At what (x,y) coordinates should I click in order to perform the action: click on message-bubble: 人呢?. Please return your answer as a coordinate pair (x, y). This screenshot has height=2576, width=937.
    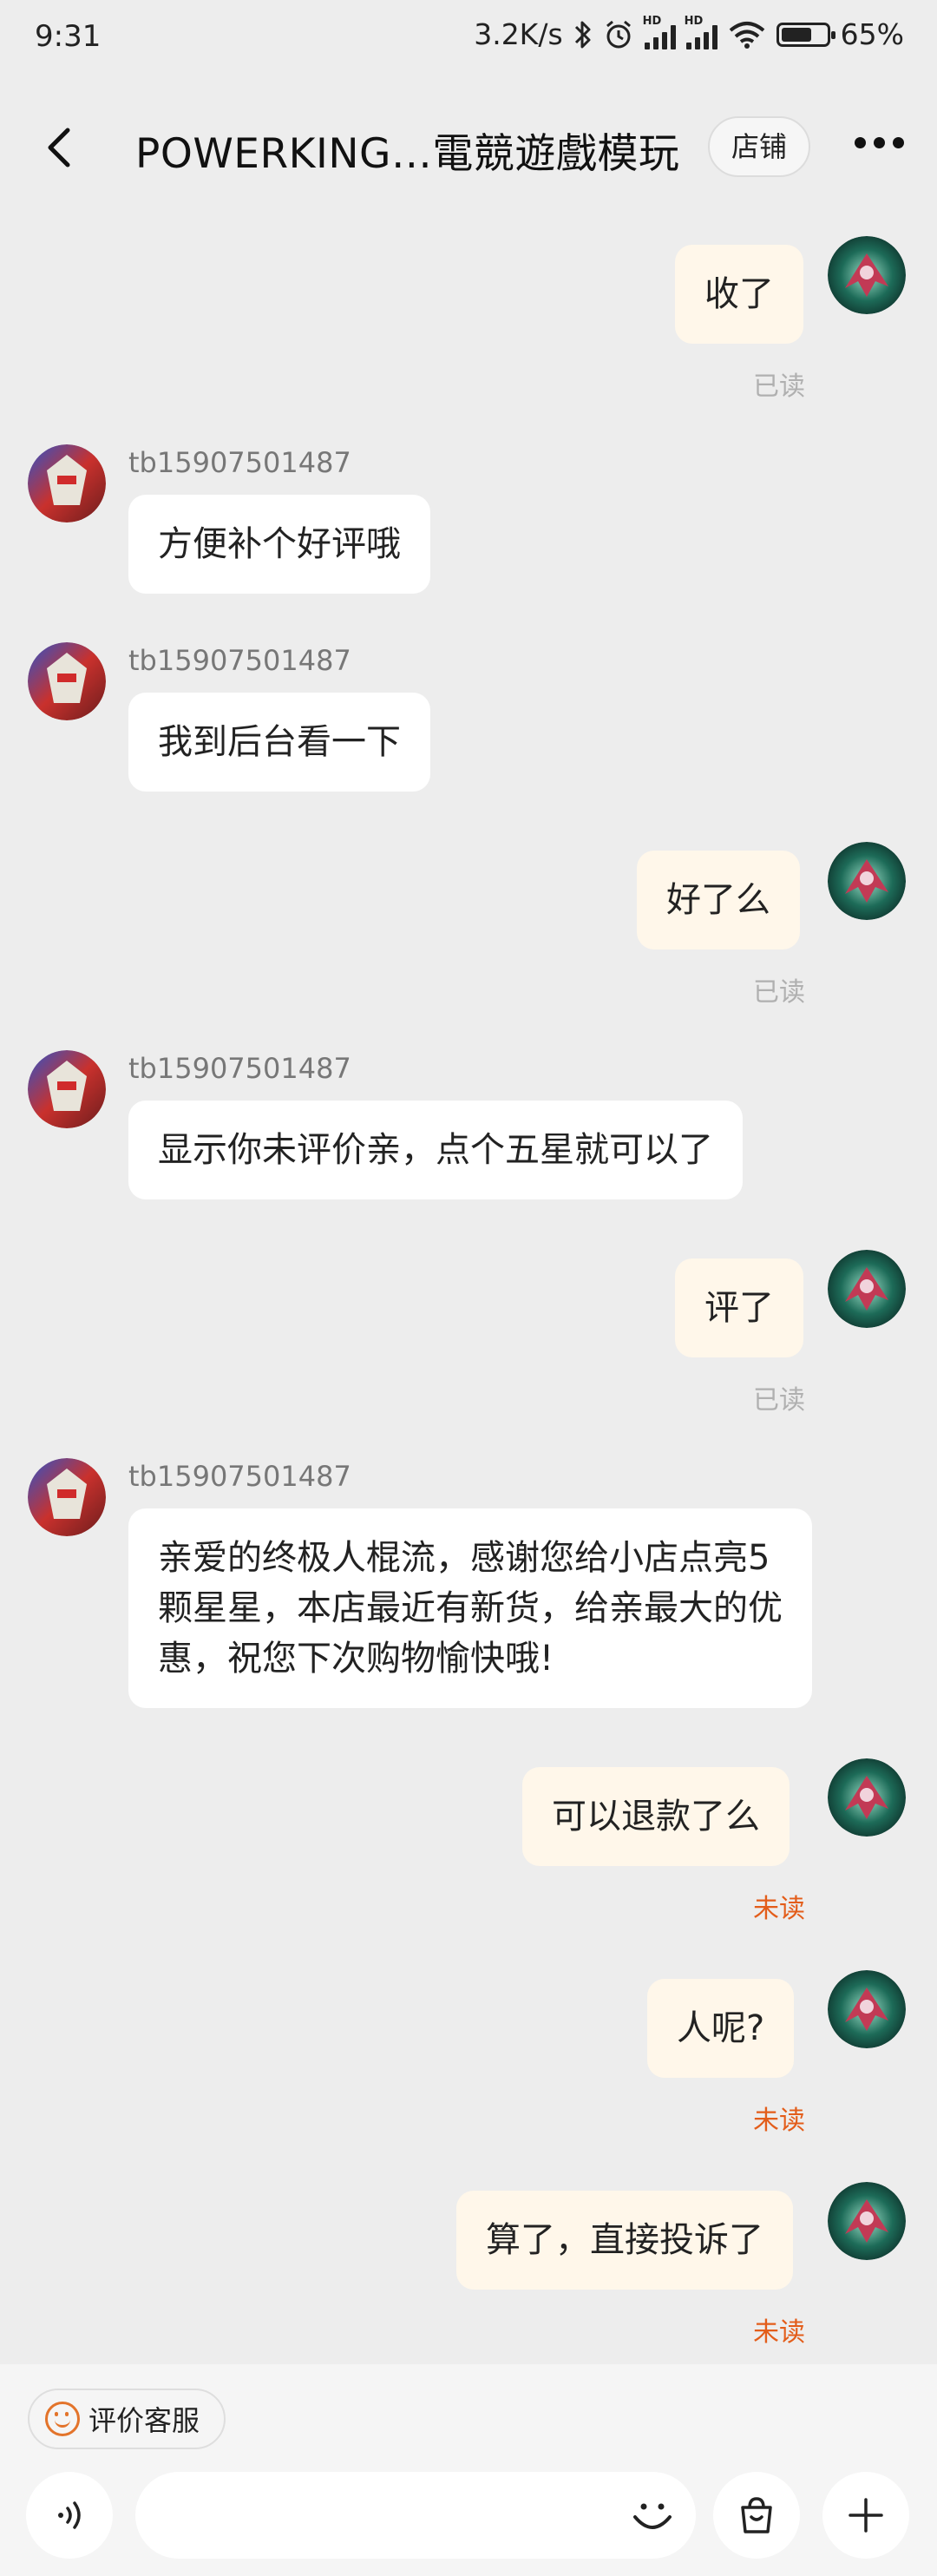
    Looking at the image, I should click on (721, 2028).